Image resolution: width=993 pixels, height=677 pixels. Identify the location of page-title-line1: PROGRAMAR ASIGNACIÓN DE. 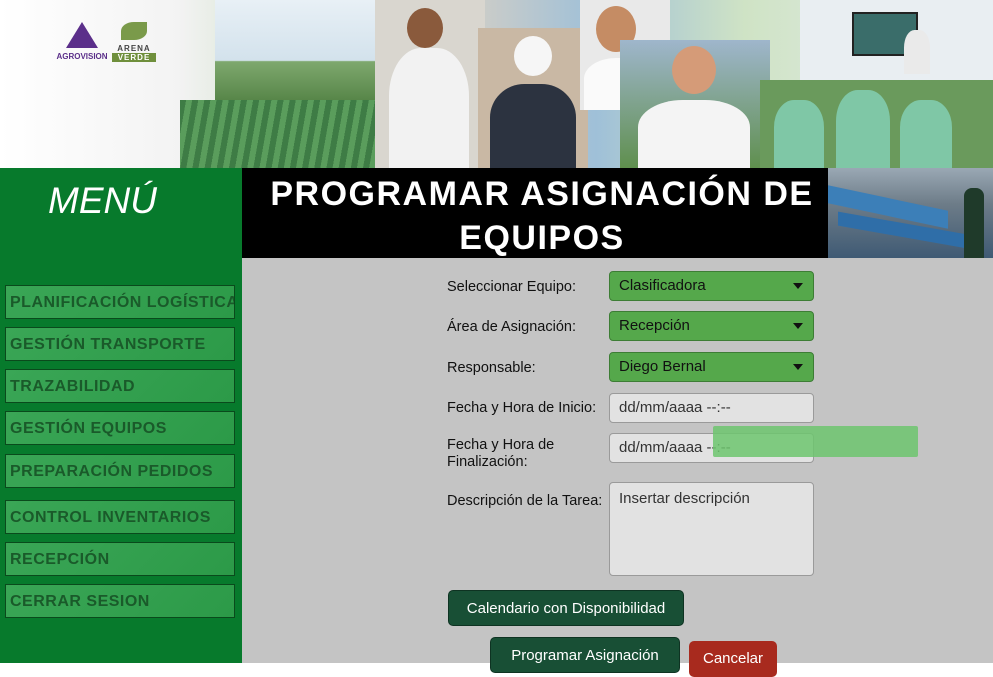
(542, 194).